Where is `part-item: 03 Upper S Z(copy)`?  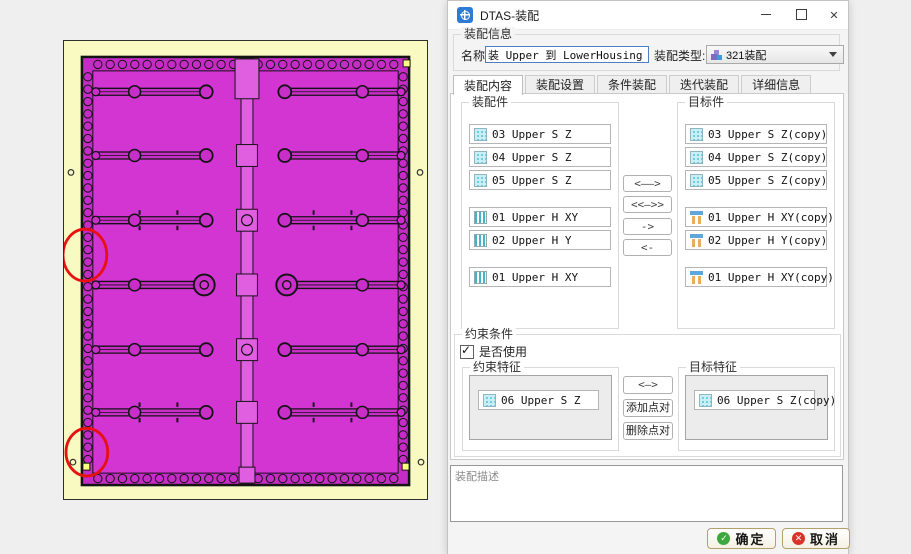 part-item: 03 Upper S Z(copy) is located at coordinates (756, 134).